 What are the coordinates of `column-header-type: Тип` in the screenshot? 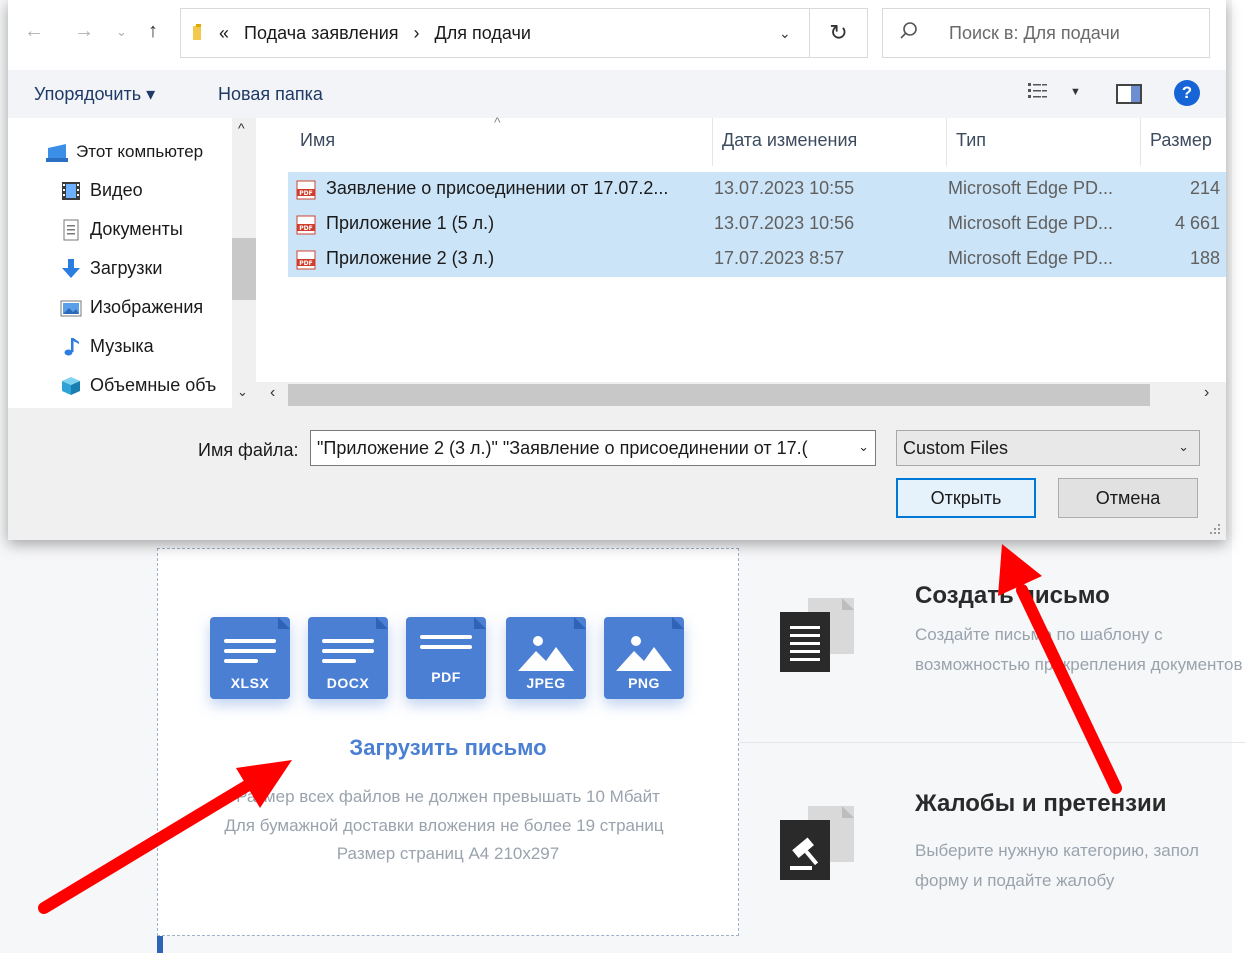 It's located at (971, 140).